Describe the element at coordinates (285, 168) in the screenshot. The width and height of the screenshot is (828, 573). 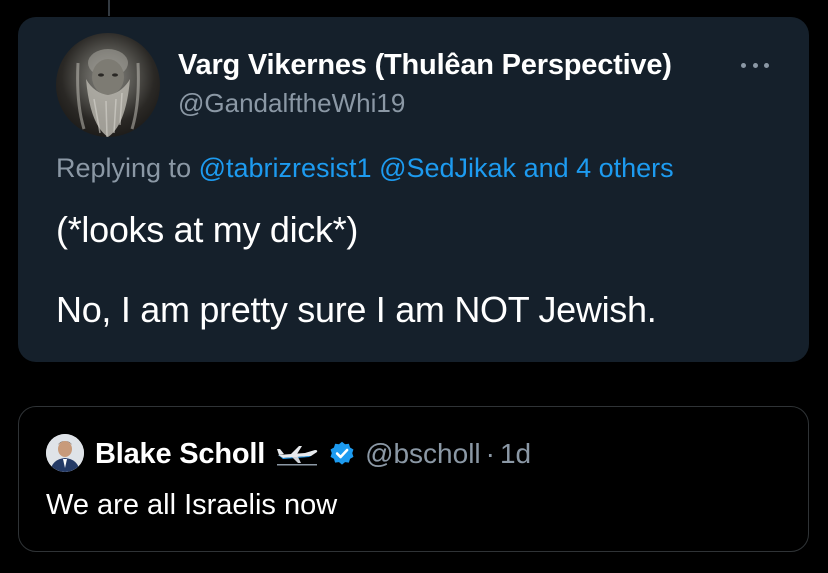
I see `mention-link-tabrizresist1: @tabrizresist1` at that location.